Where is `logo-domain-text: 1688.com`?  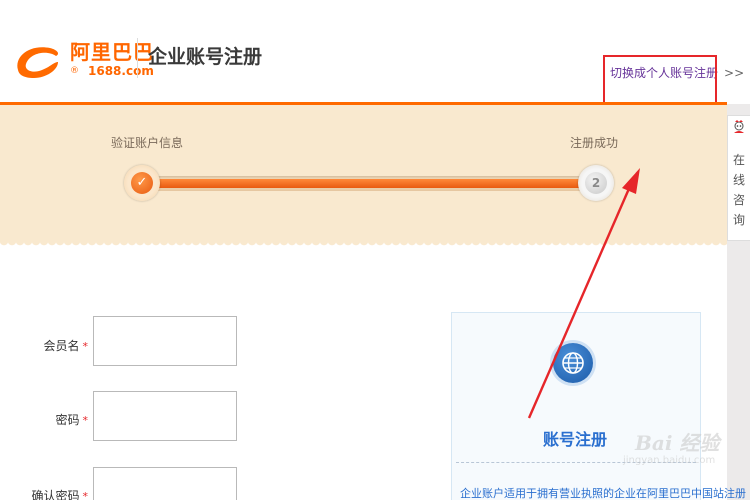
logo-domain-text: 1688.com is located at coordinates (121, 71).